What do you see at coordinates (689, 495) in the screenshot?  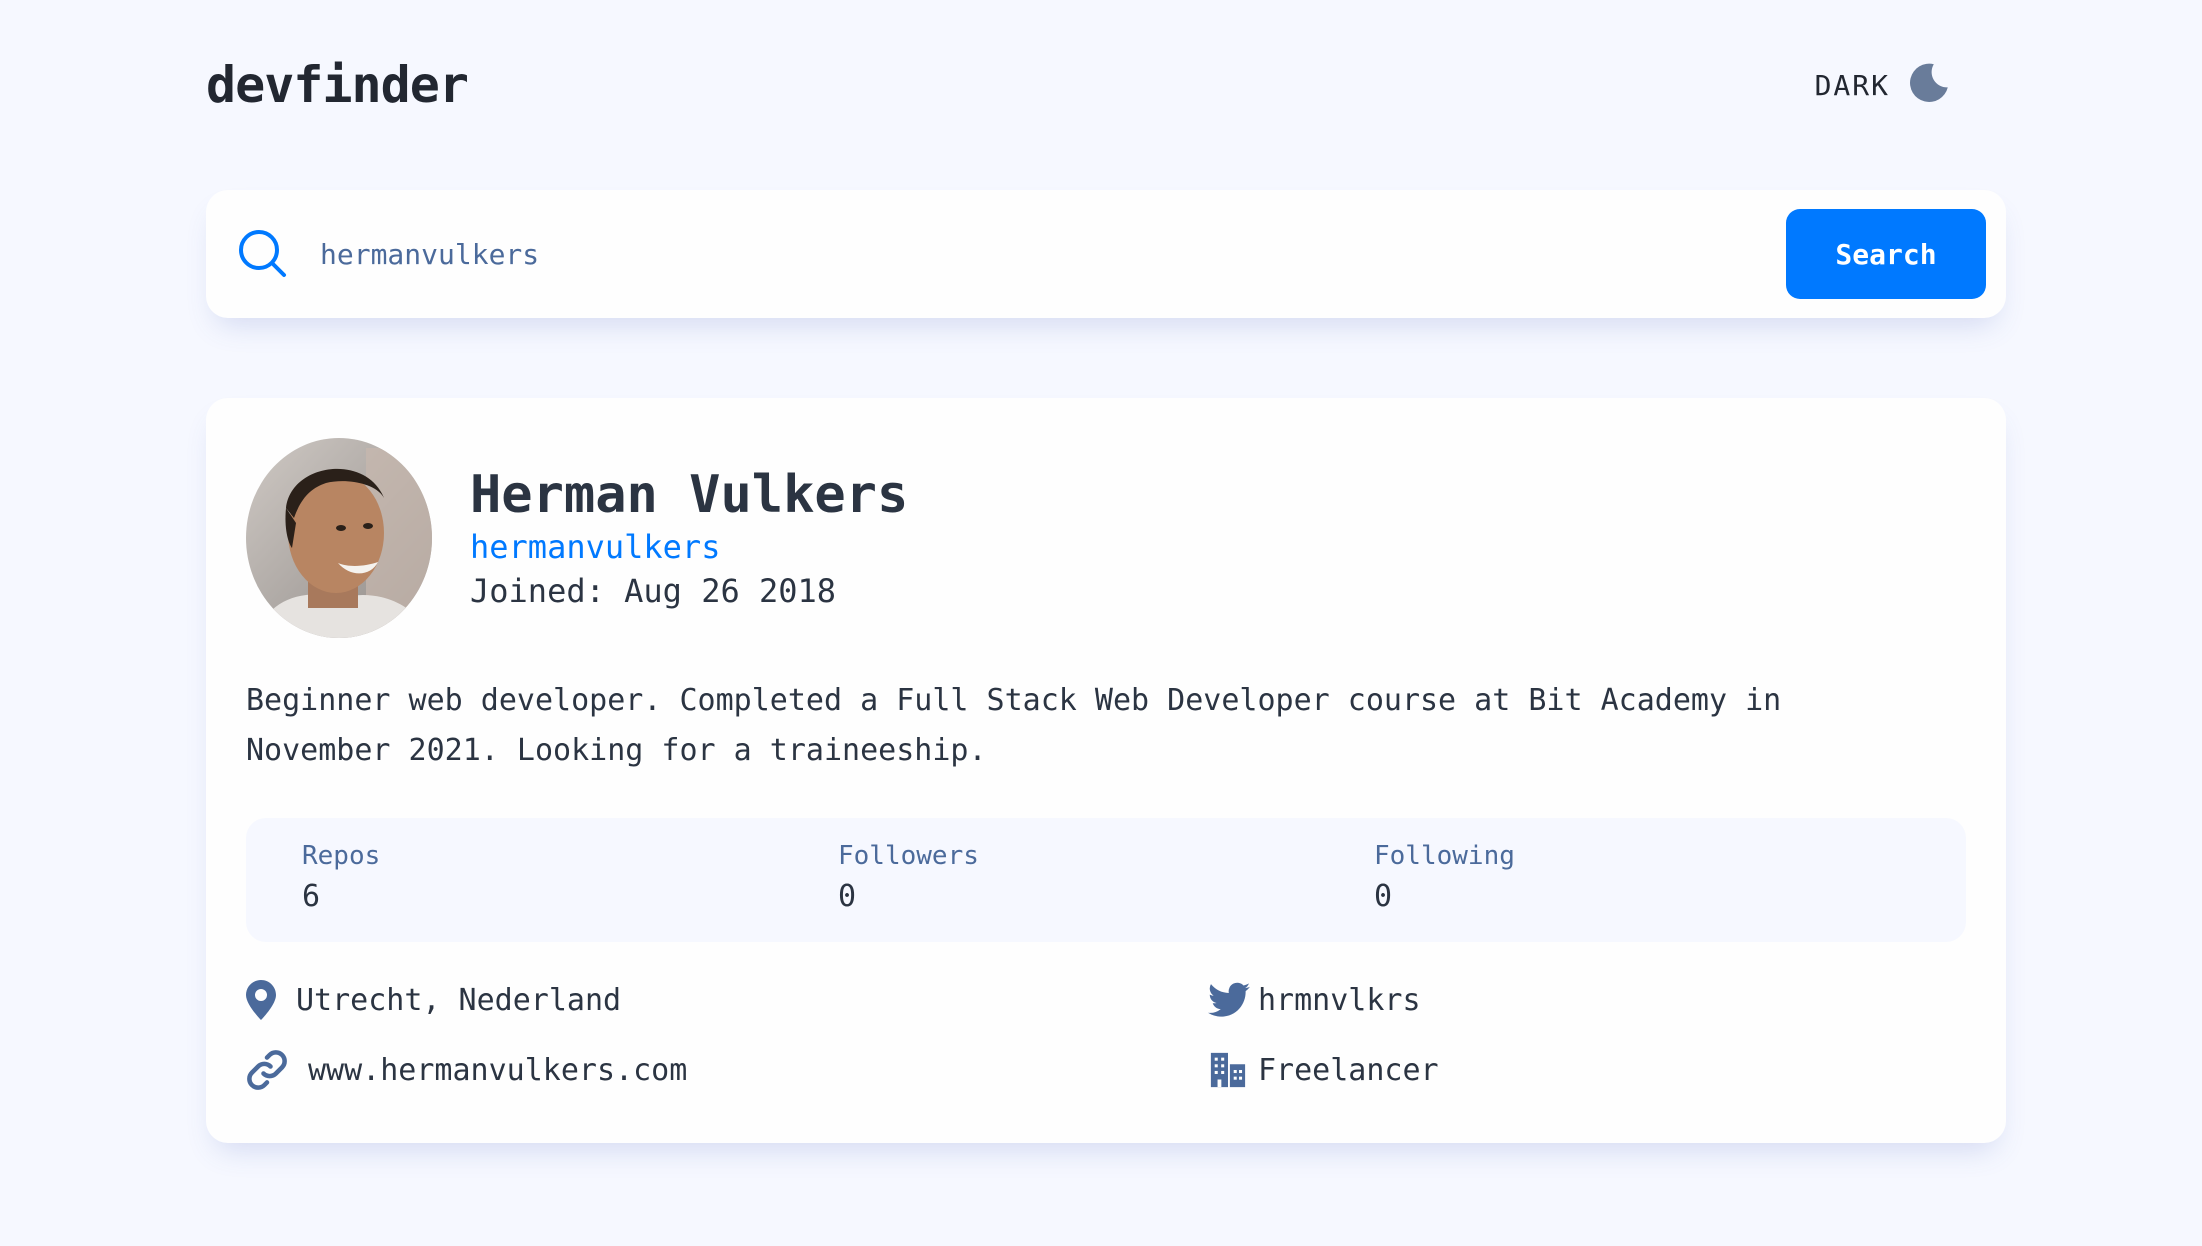 I see `profile-name: Herman Vulkers` at bounding box center [689, 495].